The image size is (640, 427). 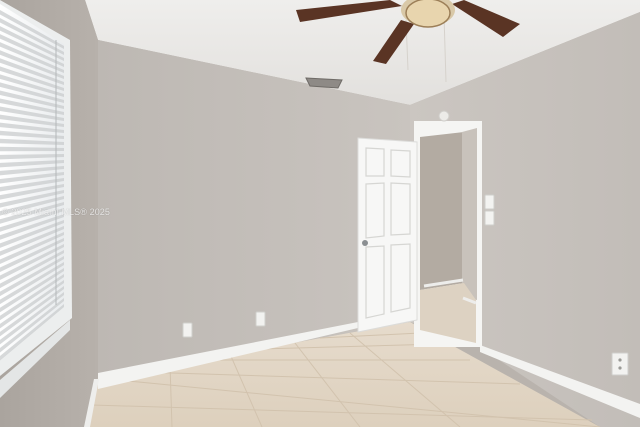 I want to click on hallway-wall, so click(x=442, y=211).